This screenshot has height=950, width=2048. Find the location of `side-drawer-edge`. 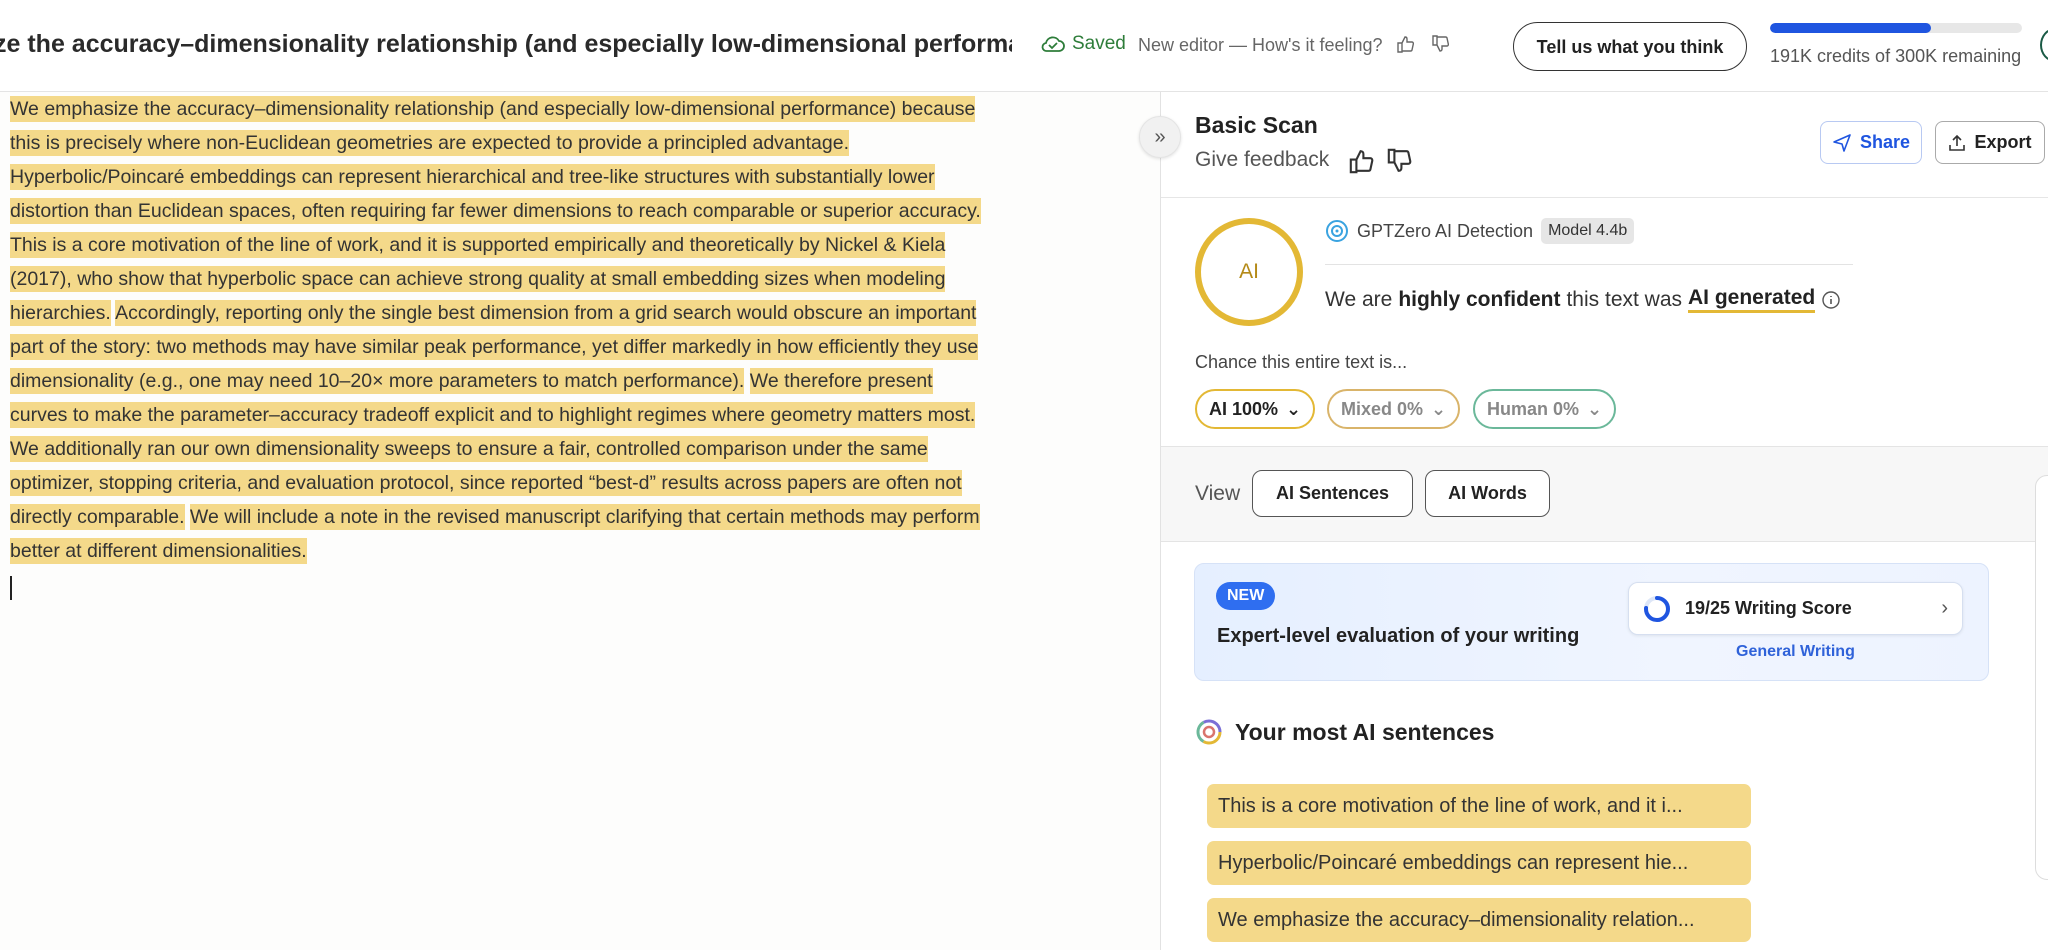

side-drawer-edge is located at coordinates (2041, 677).